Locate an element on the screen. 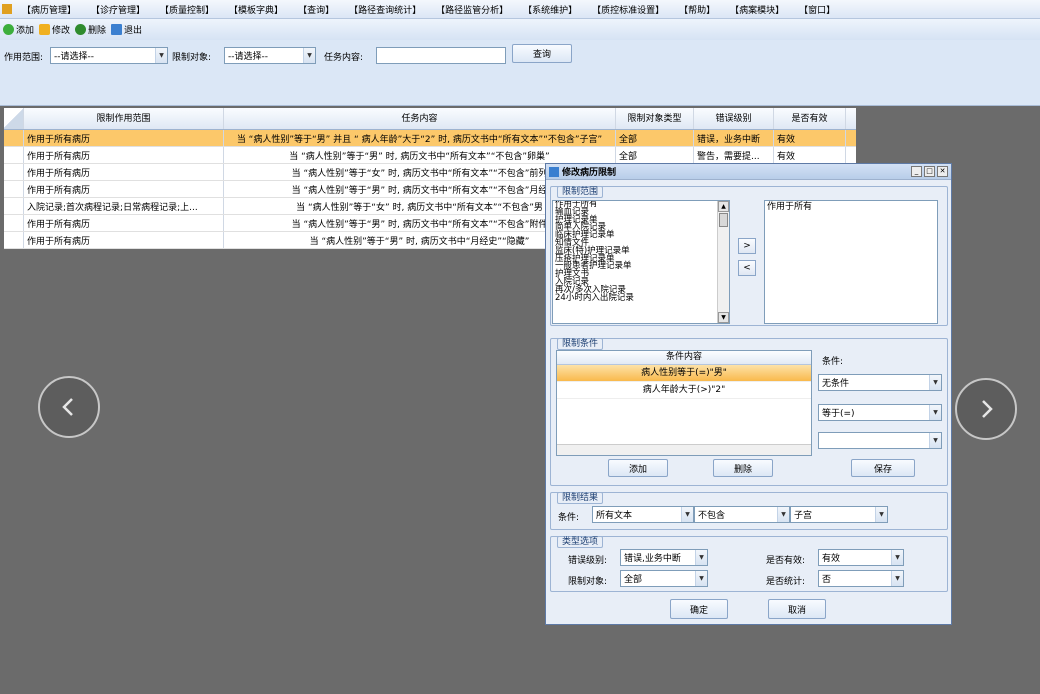 The image size is (1040, 694). delete-icon is located at coordinates (81, 29).